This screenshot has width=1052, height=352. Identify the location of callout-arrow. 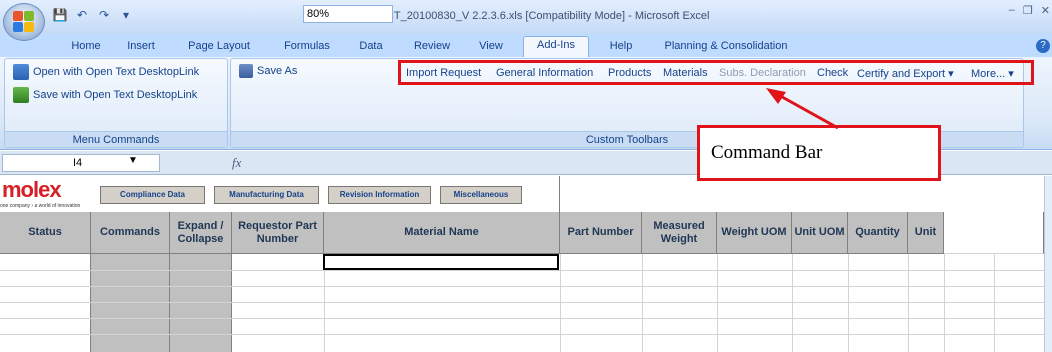
(802, 109).